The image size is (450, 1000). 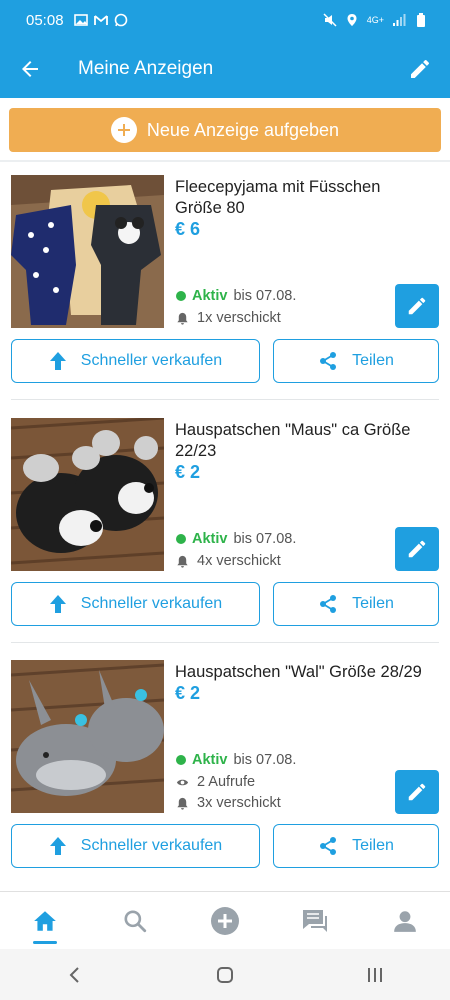 What do you see at coordinates (100, 20) in the screenshot?
I see `gmail-icon` at bounding box center [100, 20].